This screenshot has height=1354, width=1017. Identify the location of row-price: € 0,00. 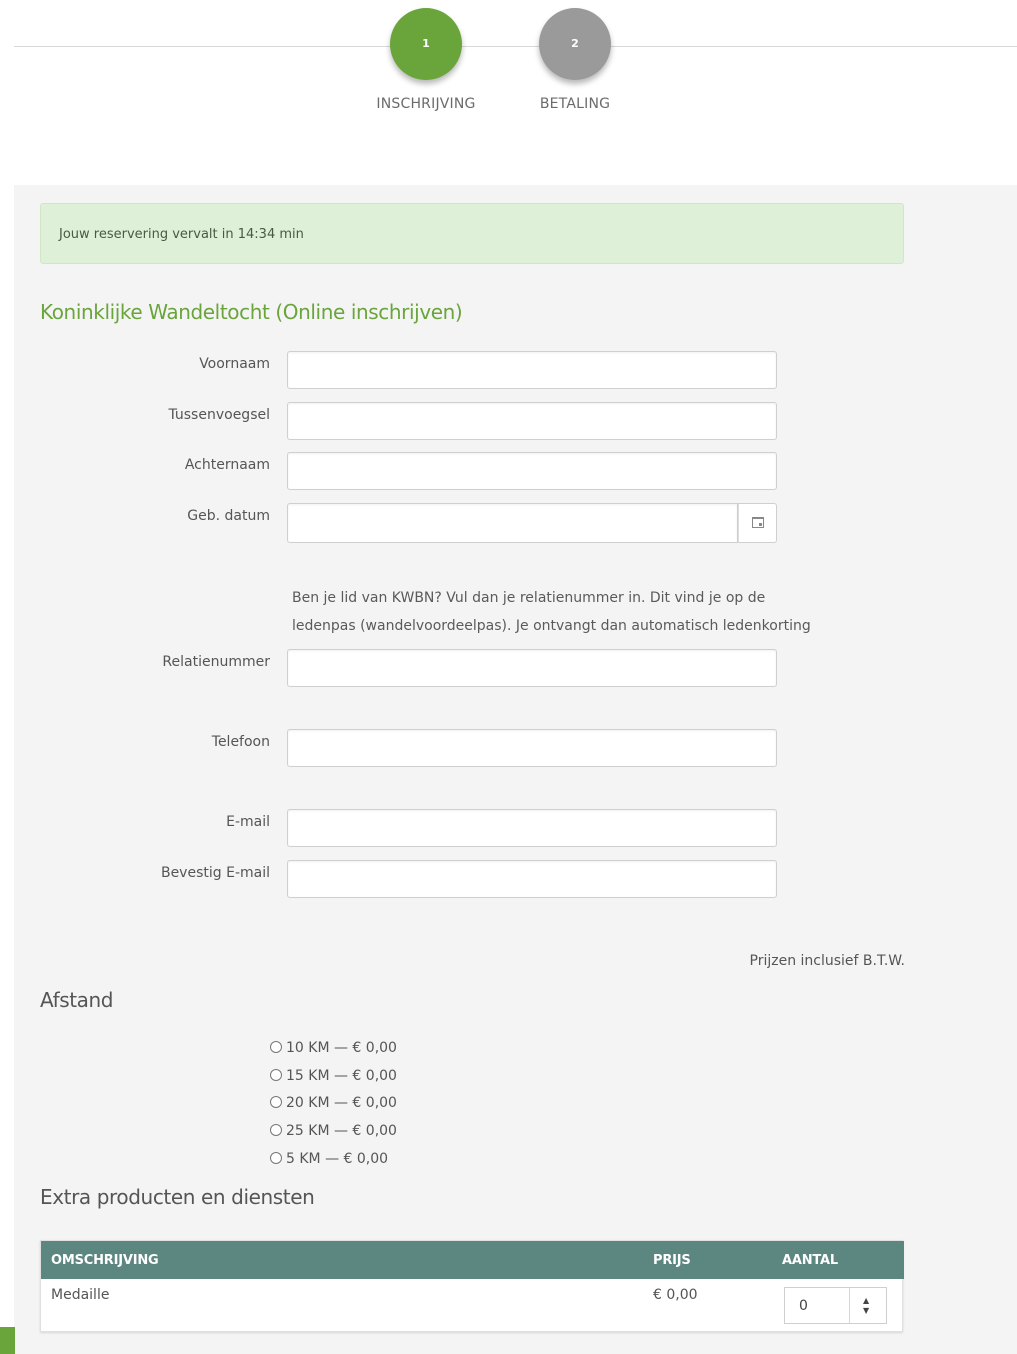
(675, 1295).